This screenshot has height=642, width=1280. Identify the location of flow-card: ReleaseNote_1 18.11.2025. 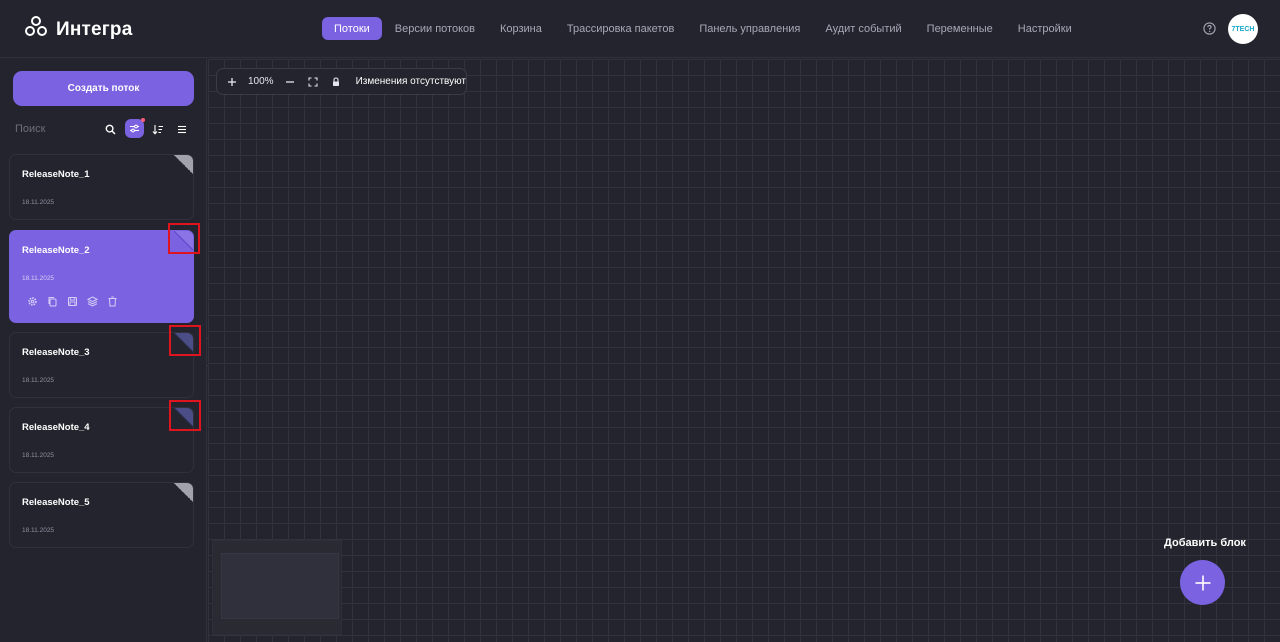
(101, 187).